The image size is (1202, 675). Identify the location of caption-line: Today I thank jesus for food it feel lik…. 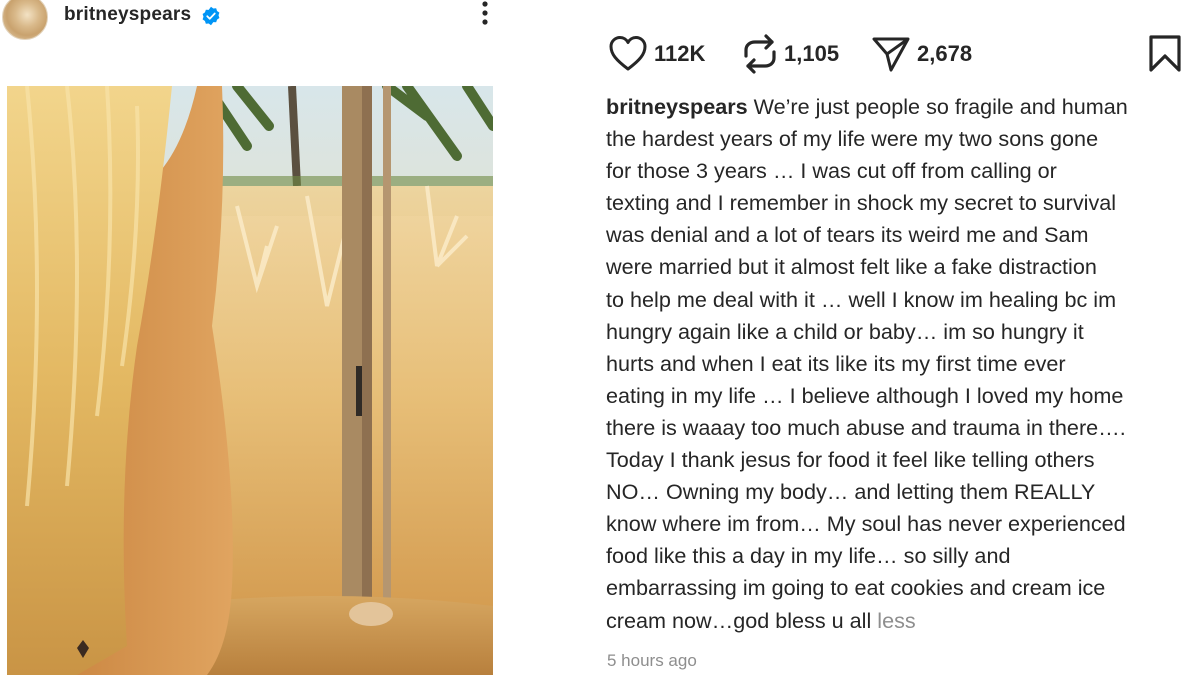
(850, 460).